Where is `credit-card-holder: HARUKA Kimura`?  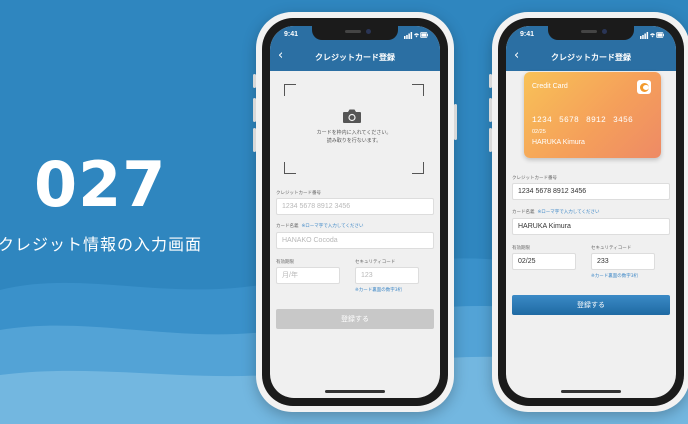 credit-card-holder: HARUKA Kimura is located at coordinates (558, 142).